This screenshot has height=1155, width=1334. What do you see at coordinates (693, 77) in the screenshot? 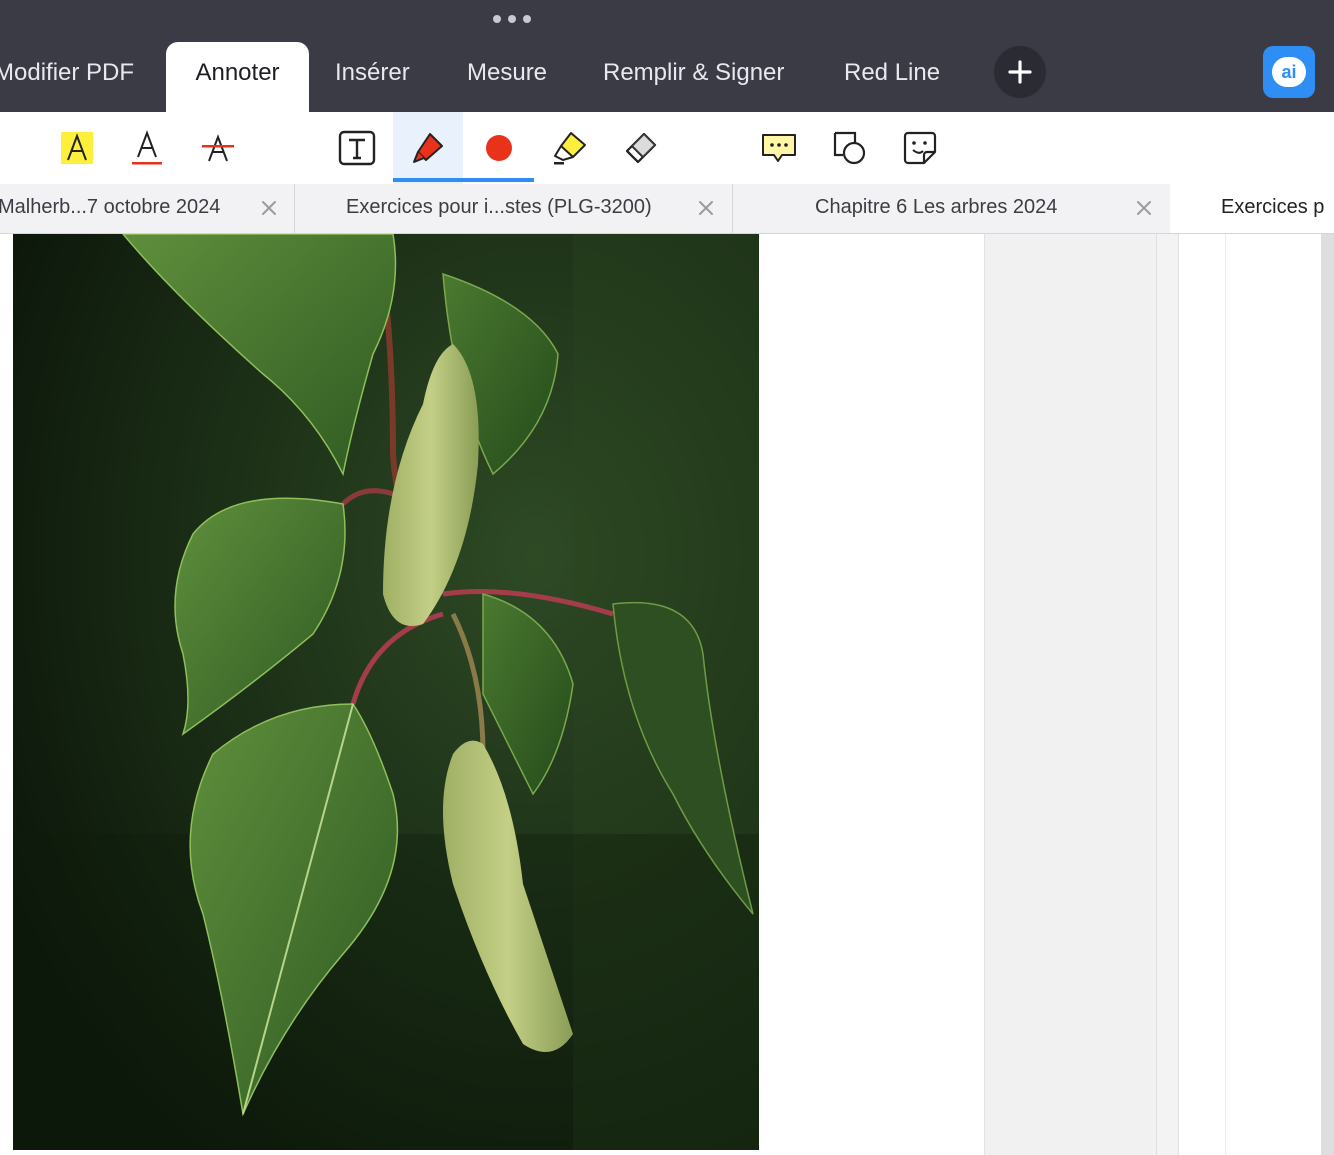
I see `tab-remplir-signer: Remplir & Signer` at bounding box center [693, 77].